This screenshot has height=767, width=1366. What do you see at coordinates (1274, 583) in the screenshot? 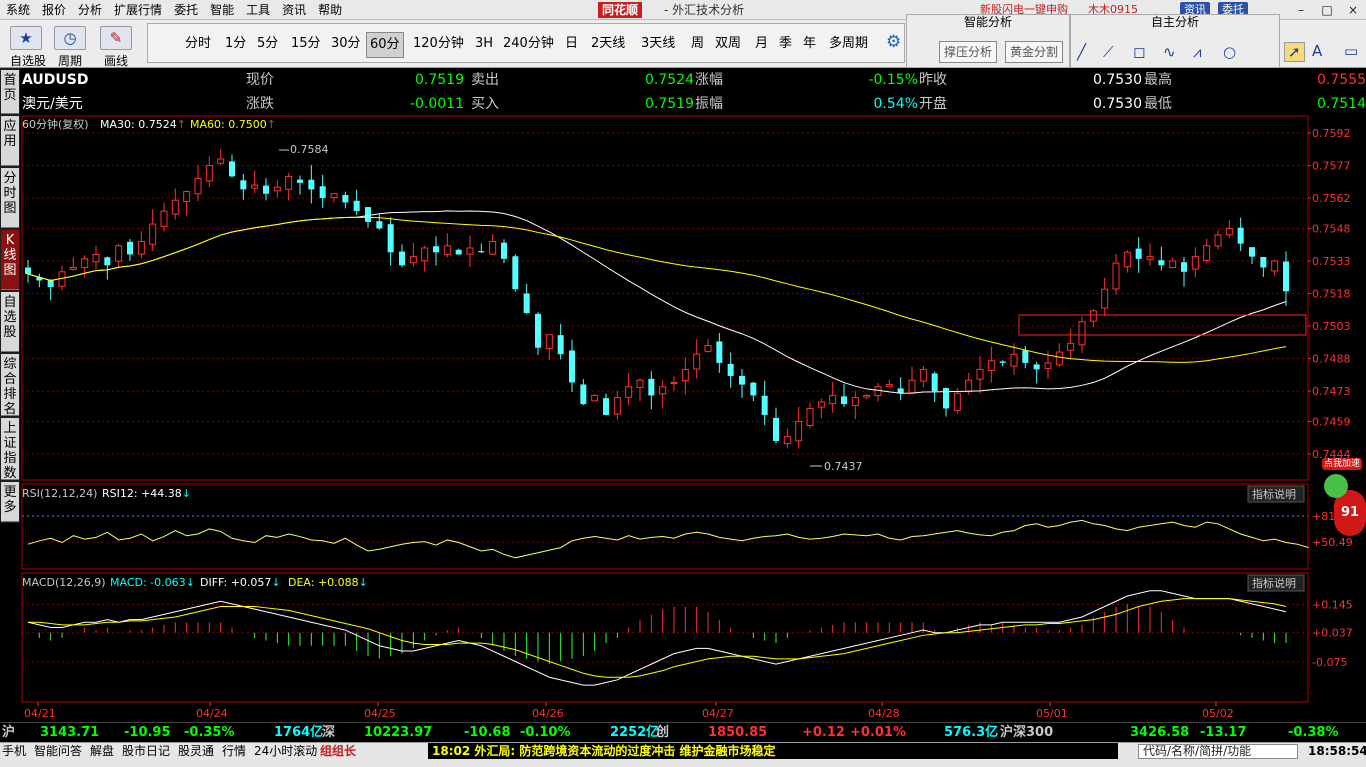
I see `macd-help-button: 指标说明` at bounding box center [1274, 583].